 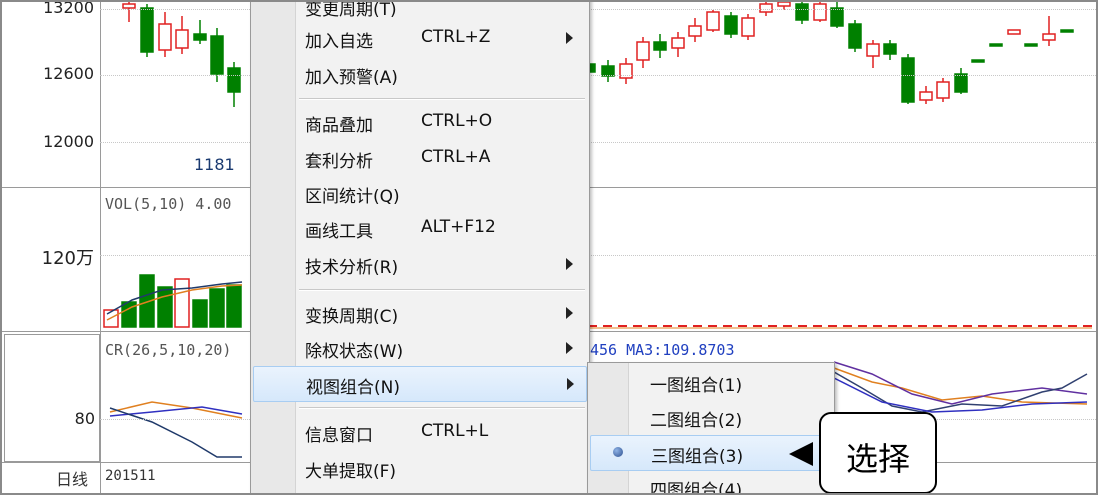 What do you see at coordinates (339, 42) in the screenshot?
I see `menu-item-label: 加入自选` at bounding box center [339, 42].